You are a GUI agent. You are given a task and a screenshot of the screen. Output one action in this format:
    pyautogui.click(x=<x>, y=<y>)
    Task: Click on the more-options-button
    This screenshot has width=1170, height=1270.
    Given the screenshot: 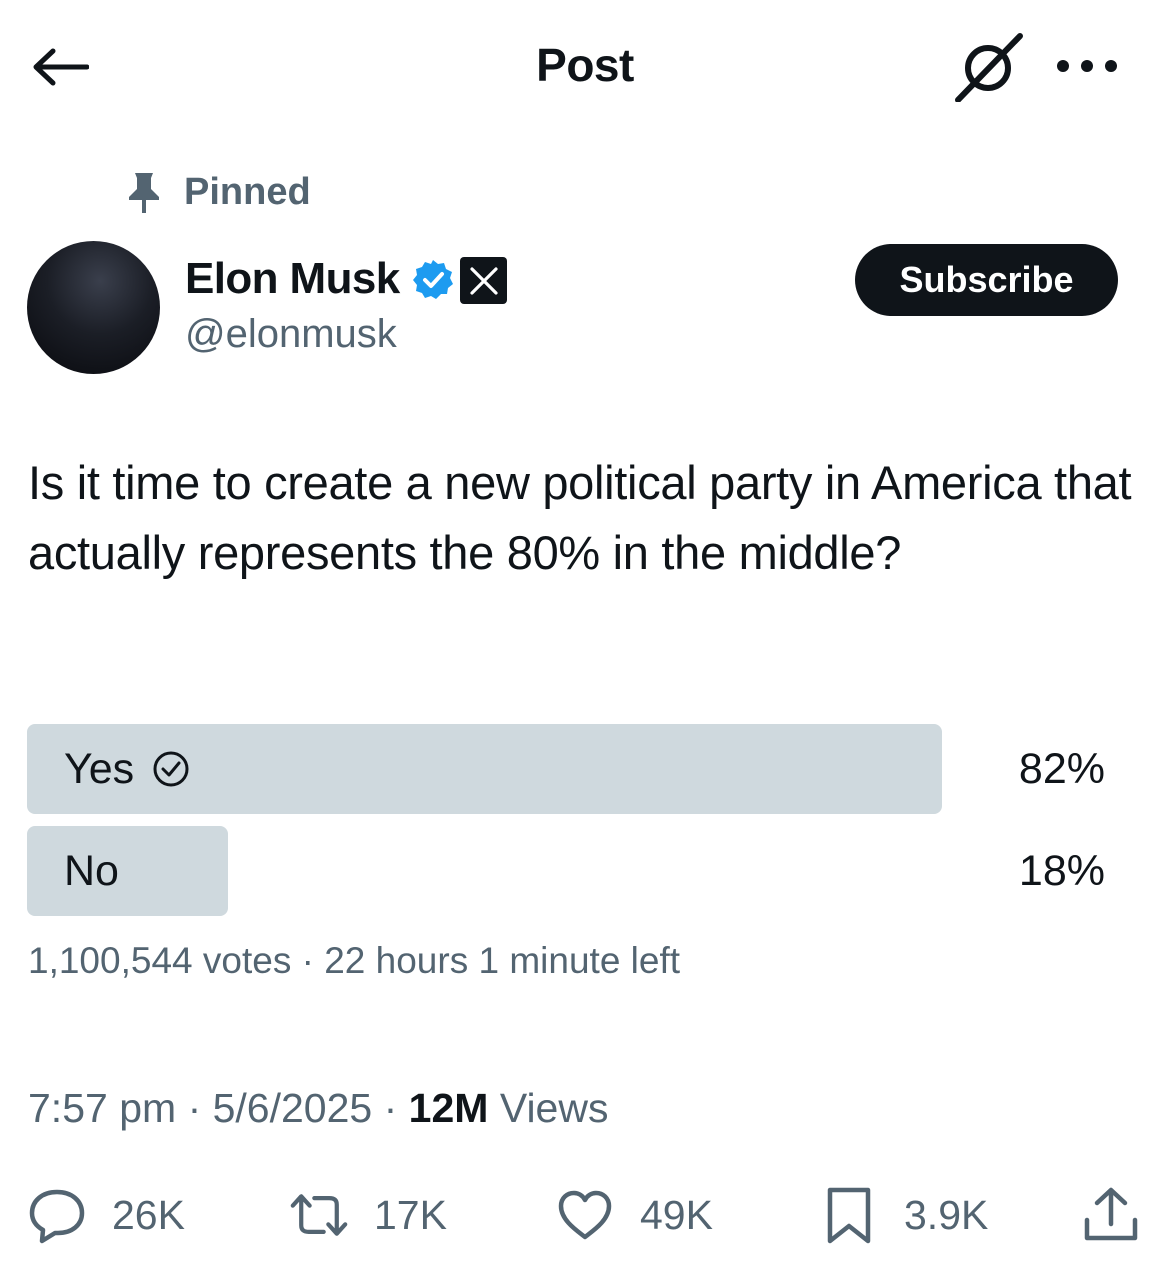 What is the action you would take?
    pyautogui.click(x=1087, y=66)
    